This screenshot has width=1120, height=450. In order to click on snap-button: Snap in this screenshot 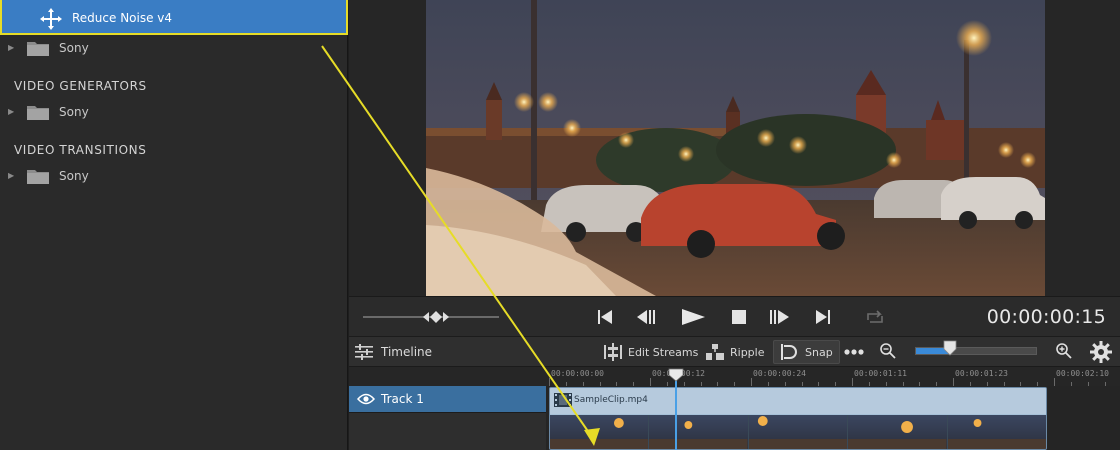, I will do `click(806, 352)`.